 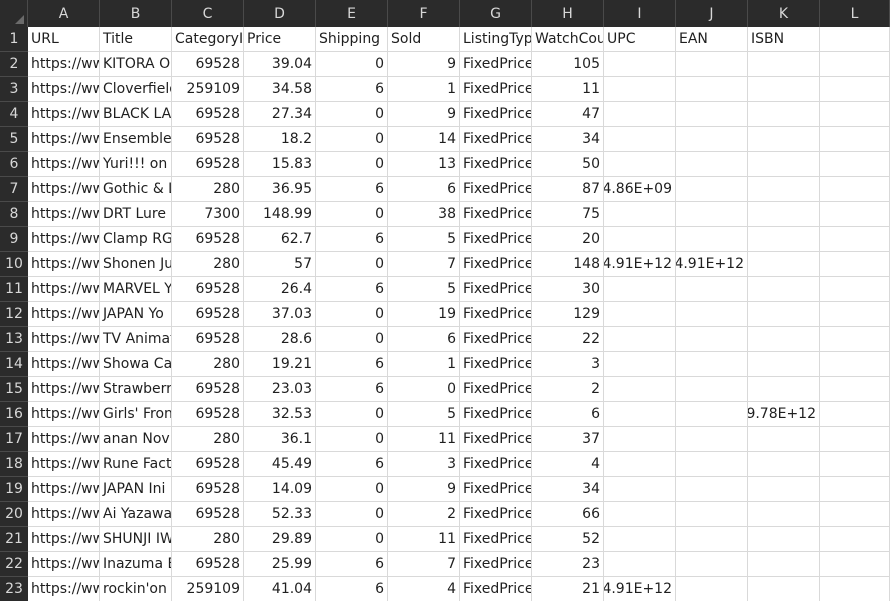 What do you see at coordinates (568, 289) in the screenshot?
I see `cell-h: 30` at bounding box center [568, 289].